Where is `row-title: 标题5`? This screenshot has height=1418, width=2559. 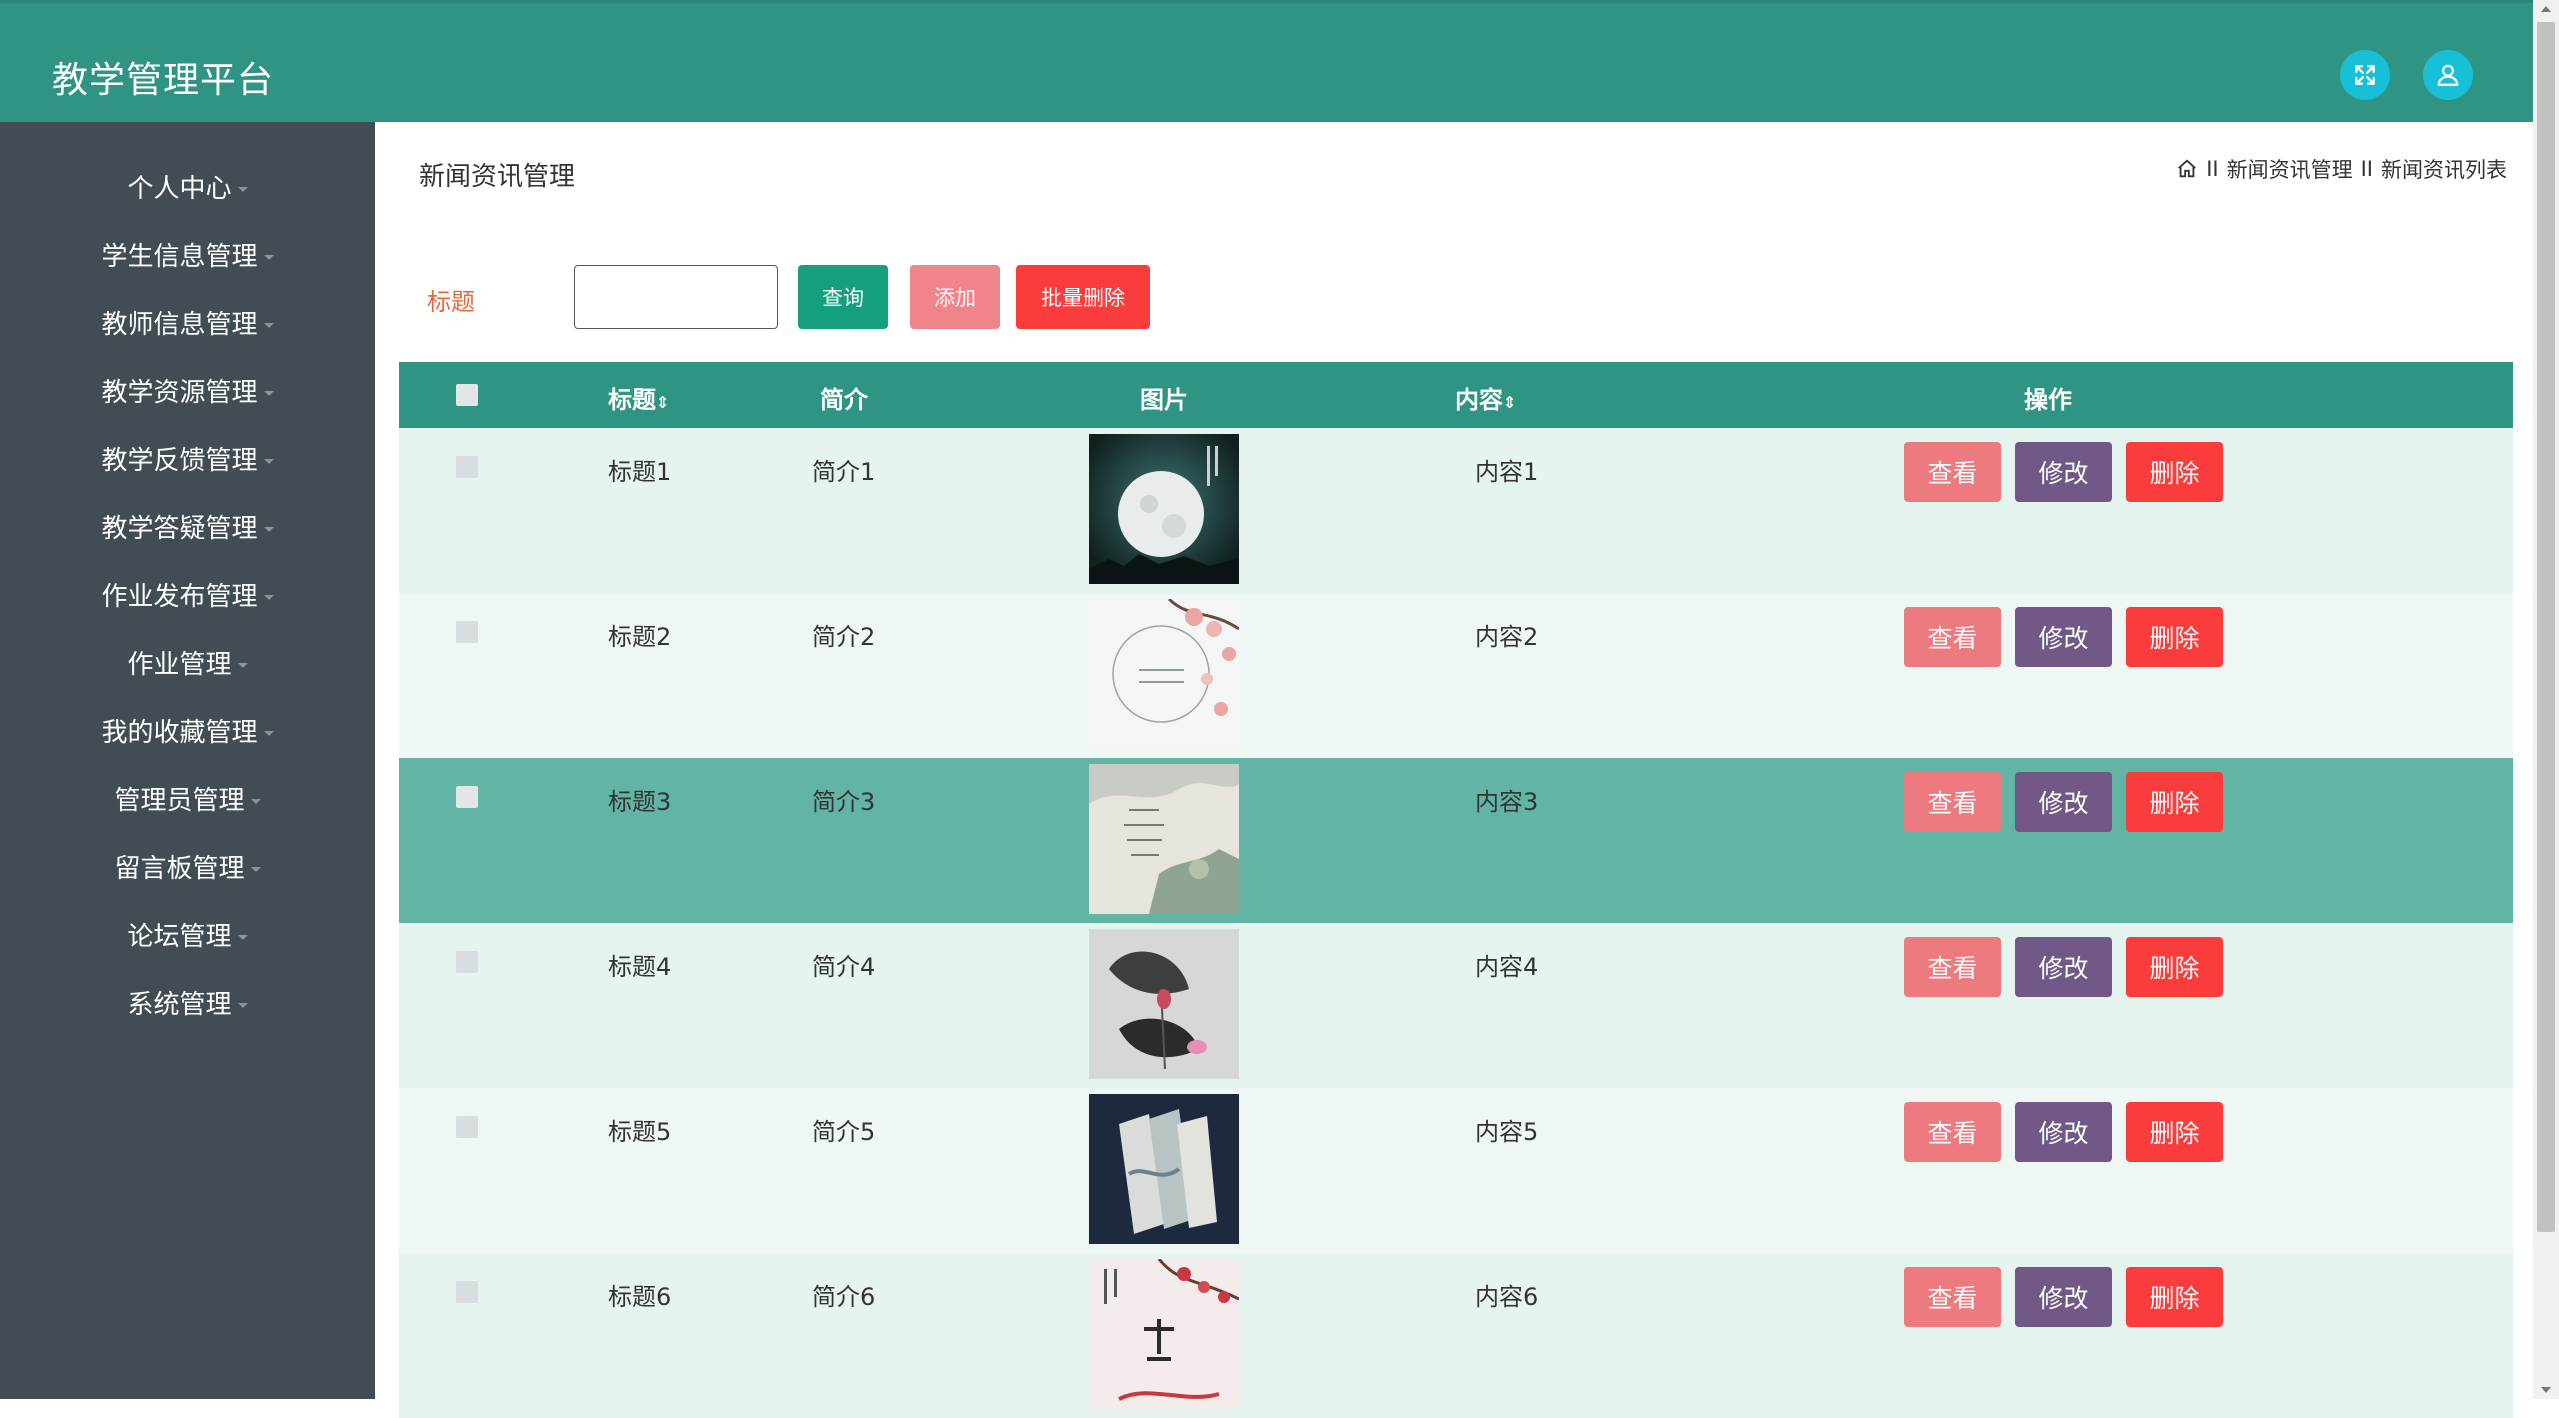 row-title: 标题5 is located at coordinates (640, 1132).